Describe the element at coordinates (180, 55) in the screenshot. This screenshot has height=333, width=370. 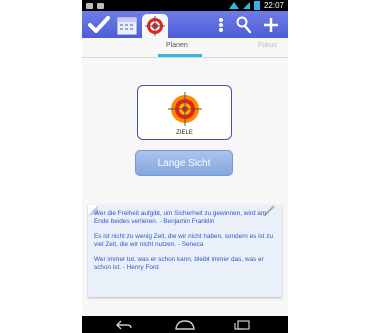
I see `tab-indicator` at that location.